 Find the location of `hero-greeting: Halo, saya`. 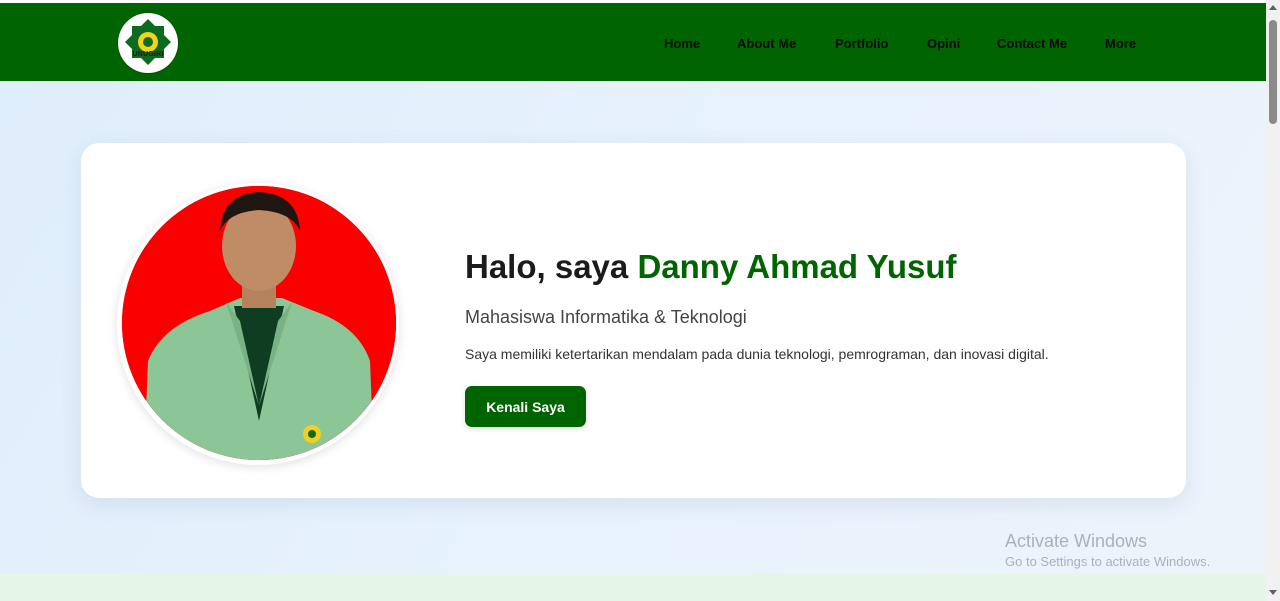

hero-greeting: Halo, saya is located at coordinates (547, 266).